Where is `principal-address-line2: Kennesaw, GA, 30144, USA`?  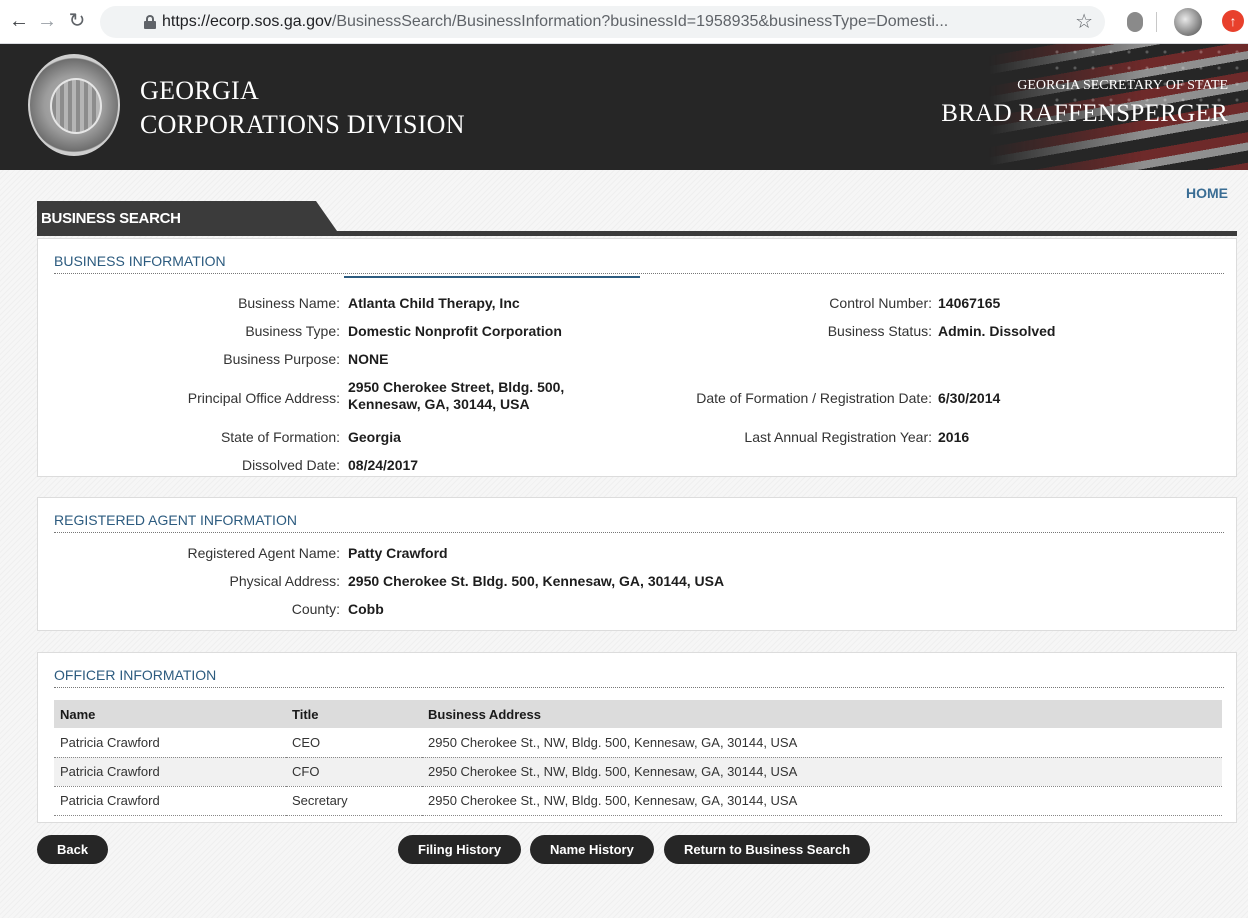
principal-address-line2: Kennesaw, GA, 30144, USA is located at coordinates (439, 404).